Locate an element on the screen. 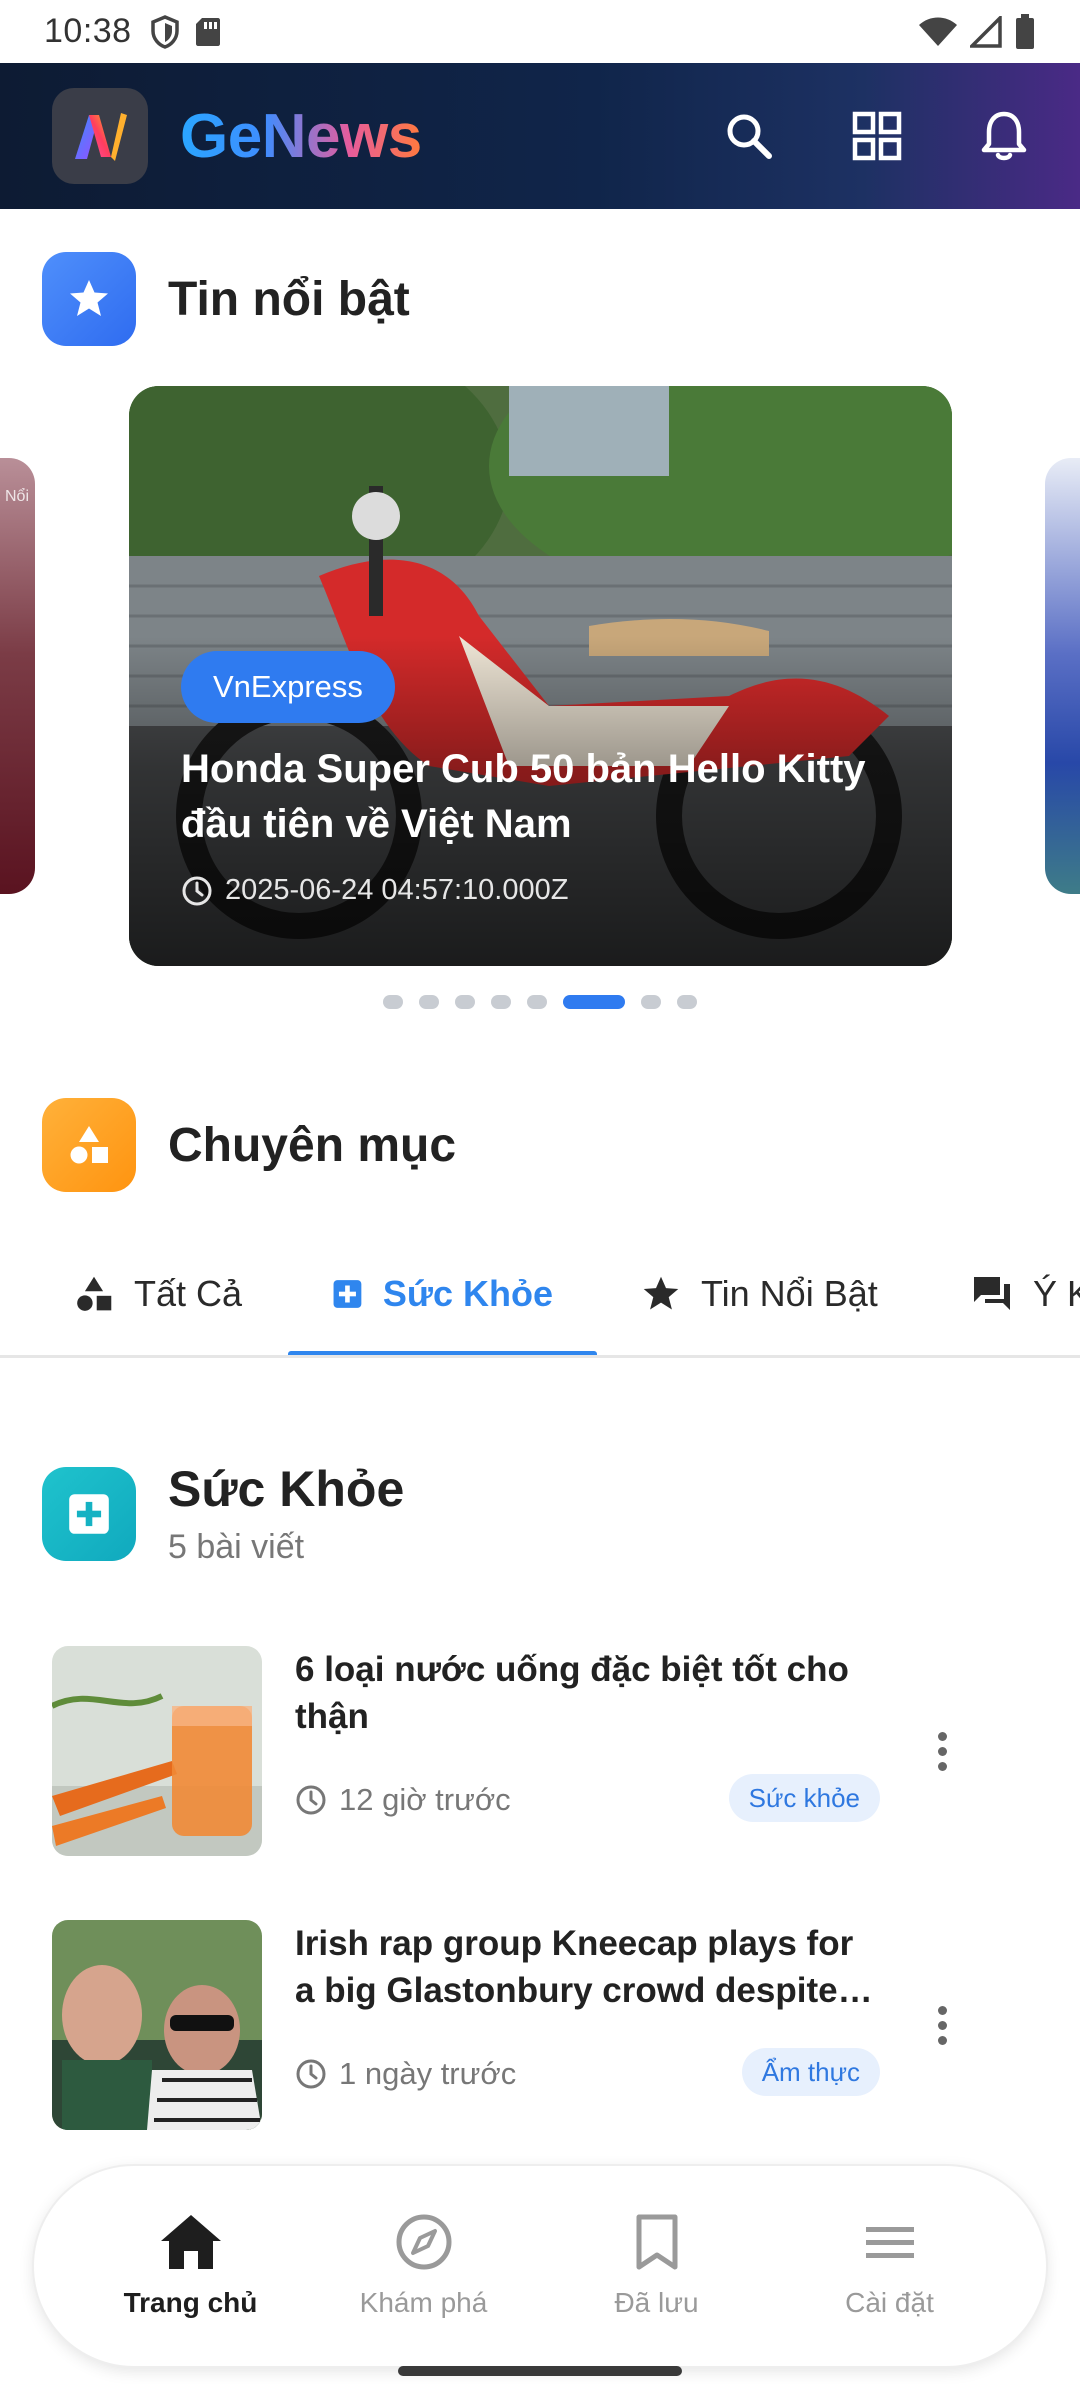 The height and width of the screenshot is (2400, 1080). featured-card-timestamp: 2025-06-24 04:57:10.000Z is located at coordinates (397, 890).